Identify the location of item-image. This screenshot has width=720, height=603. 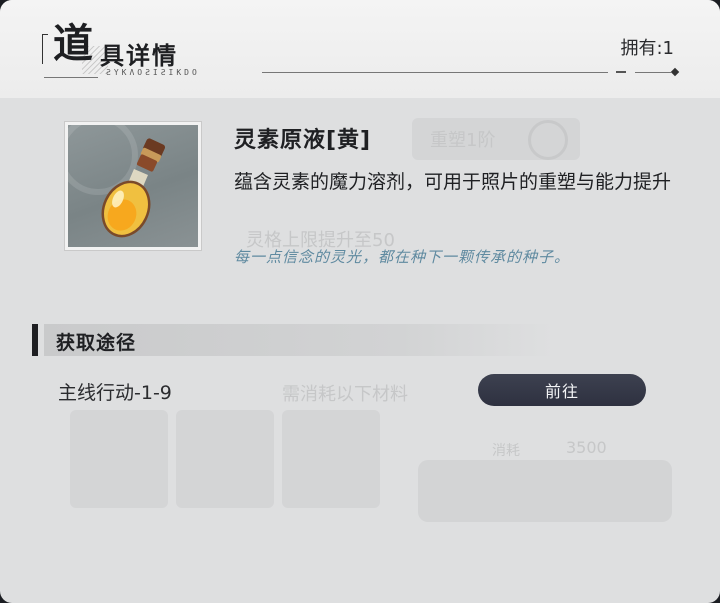
(133, 186).